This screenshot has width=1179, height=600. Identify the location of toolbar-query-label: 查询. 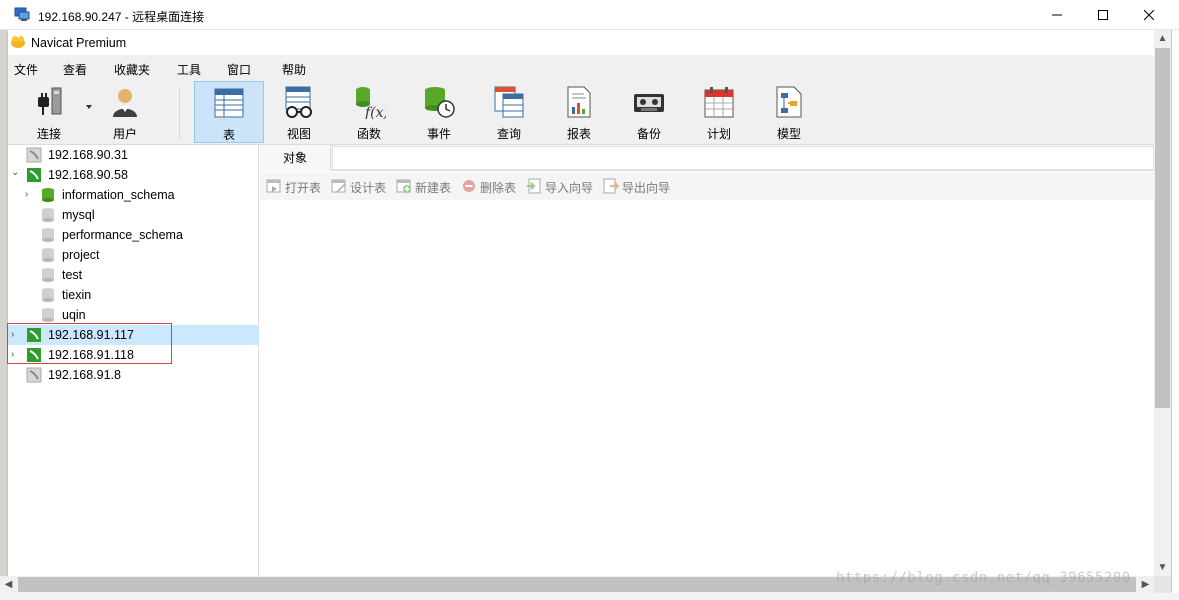
(508, 134).